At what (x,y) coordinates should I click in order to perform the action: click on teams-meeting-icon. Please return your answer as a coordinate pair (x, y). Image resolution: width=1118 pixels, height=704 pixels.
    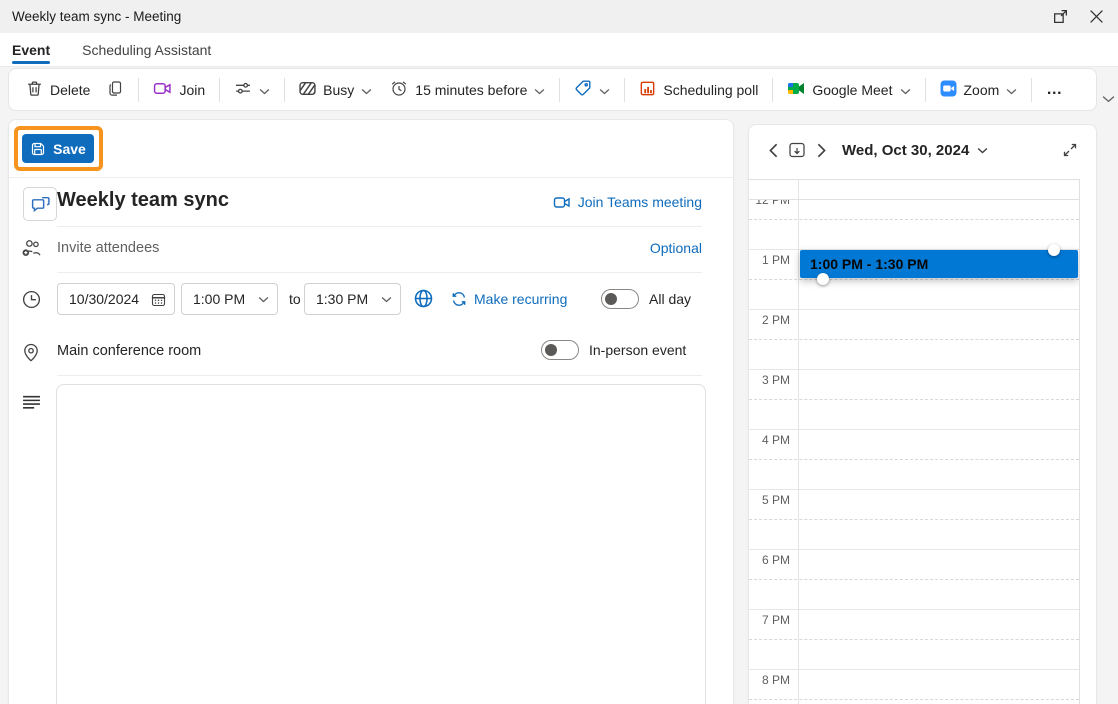
    Looking at the image, I should click on (40, 204).